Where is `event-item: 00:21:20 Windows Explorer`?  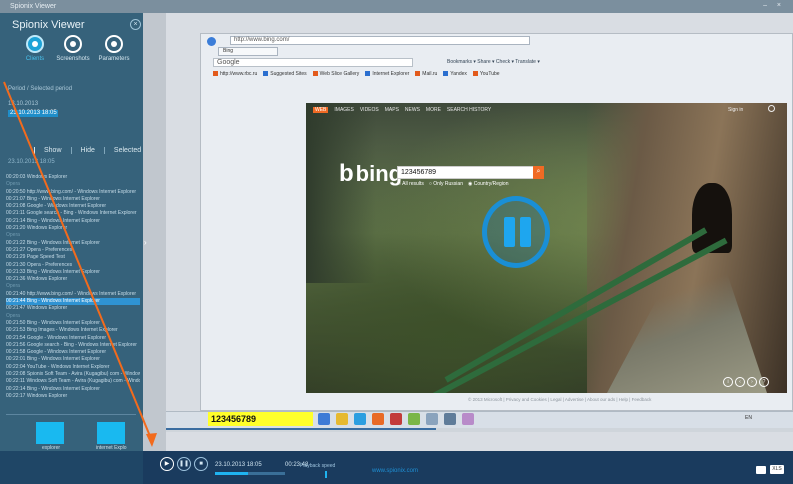
event-item: 00:21:20 Windows Explorer is located at coordinates (73, 228).